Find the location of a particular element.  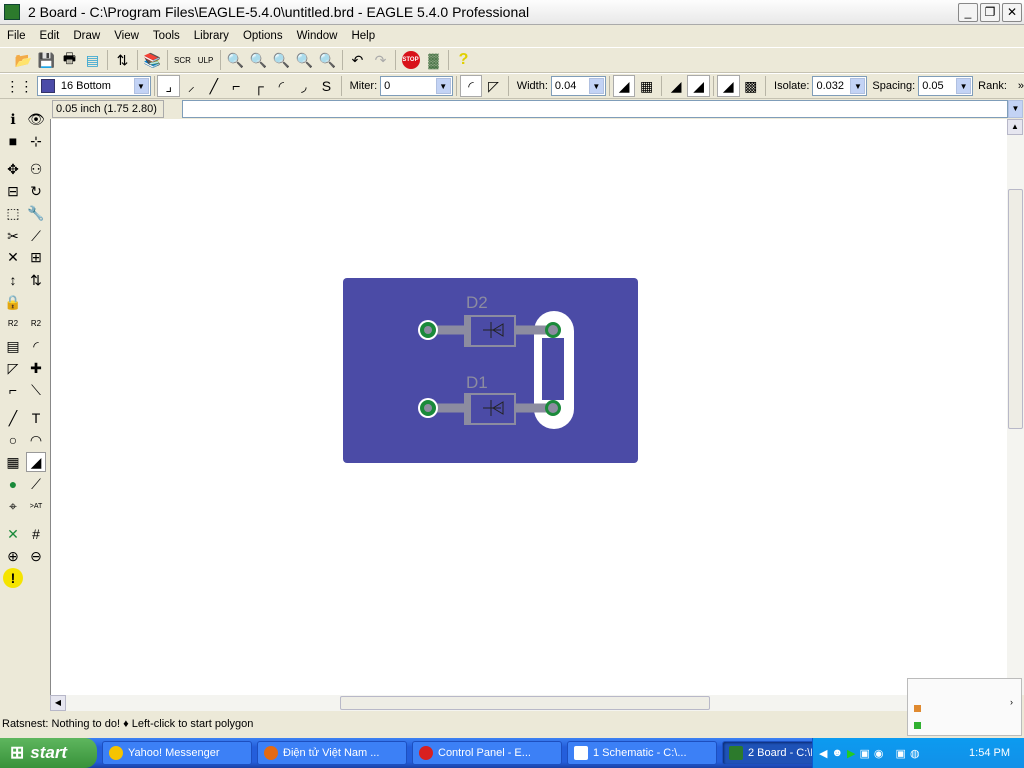

save-icon: 💾 is located at coordinates (46, 60).